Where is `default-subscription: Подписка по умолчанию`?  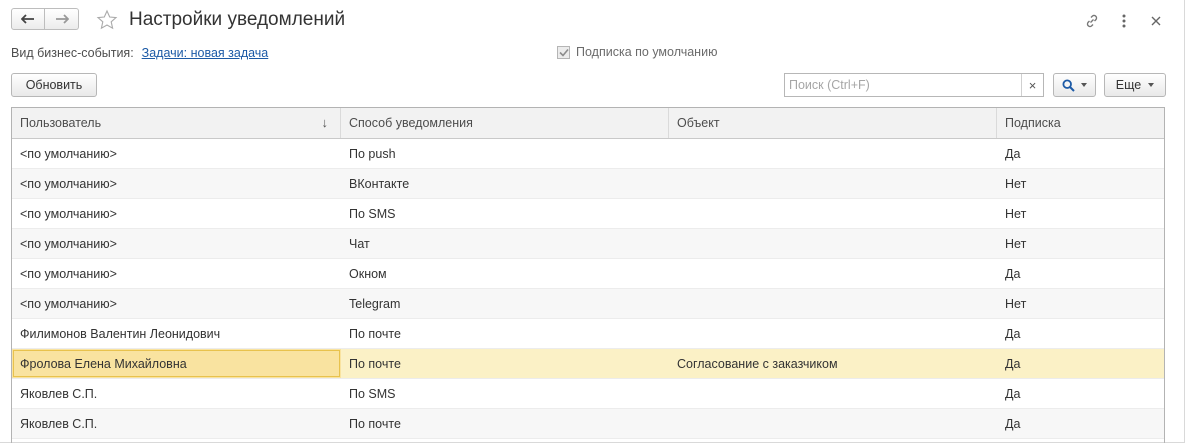 default-subscription: Подписка по умолчанию is located at coordinates (637, 52).